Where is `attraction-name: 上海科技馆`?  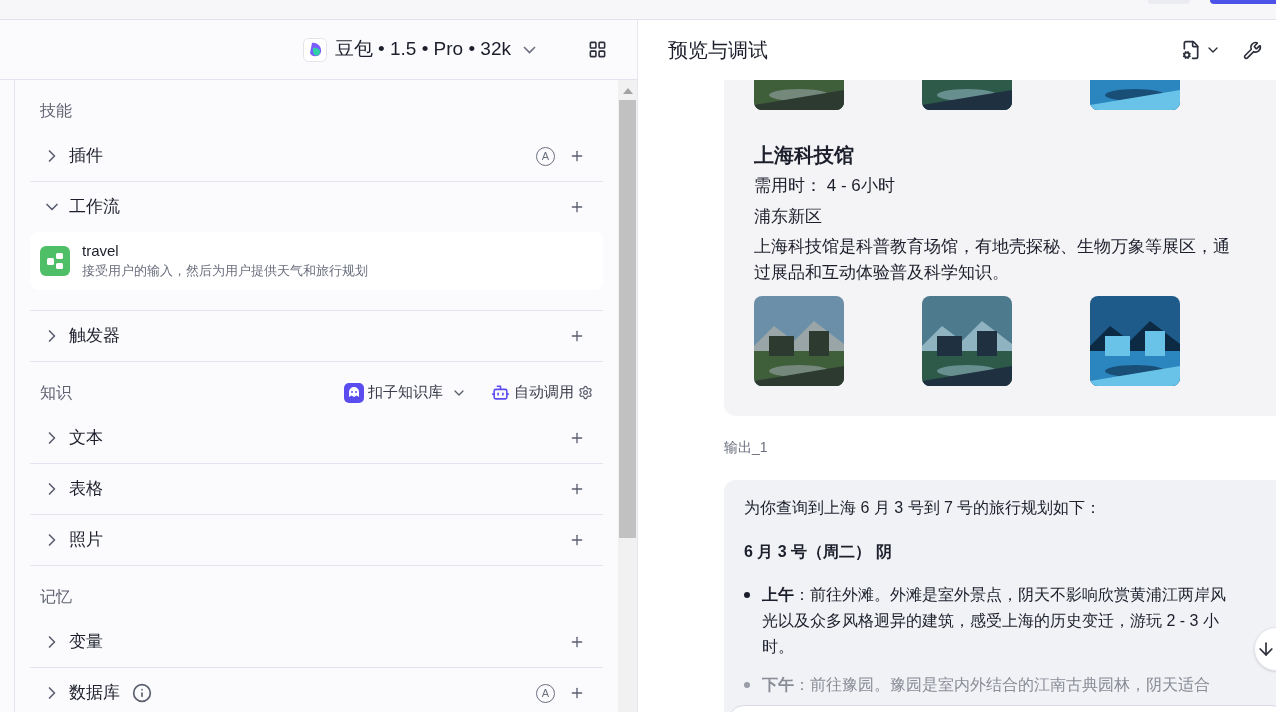 attraction-name: 上海科技馆 is located at coordinates (804, 155).